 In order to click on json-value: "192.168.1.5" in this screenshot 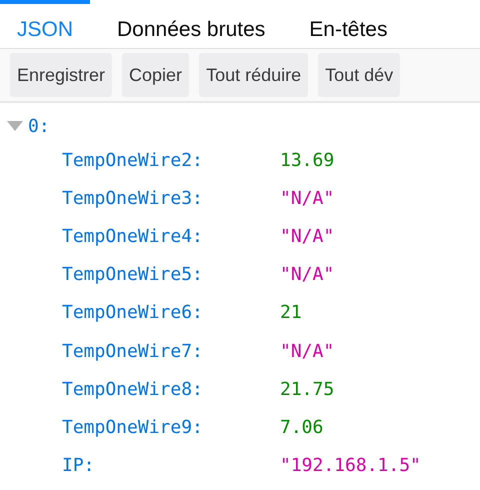, I will do `click(350, 465)`.